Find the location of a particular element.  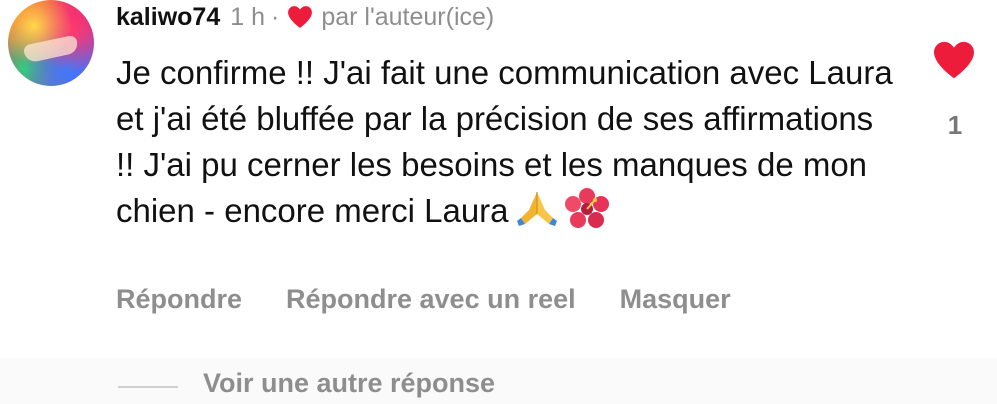

avatar is located at coordinates (51, 43).